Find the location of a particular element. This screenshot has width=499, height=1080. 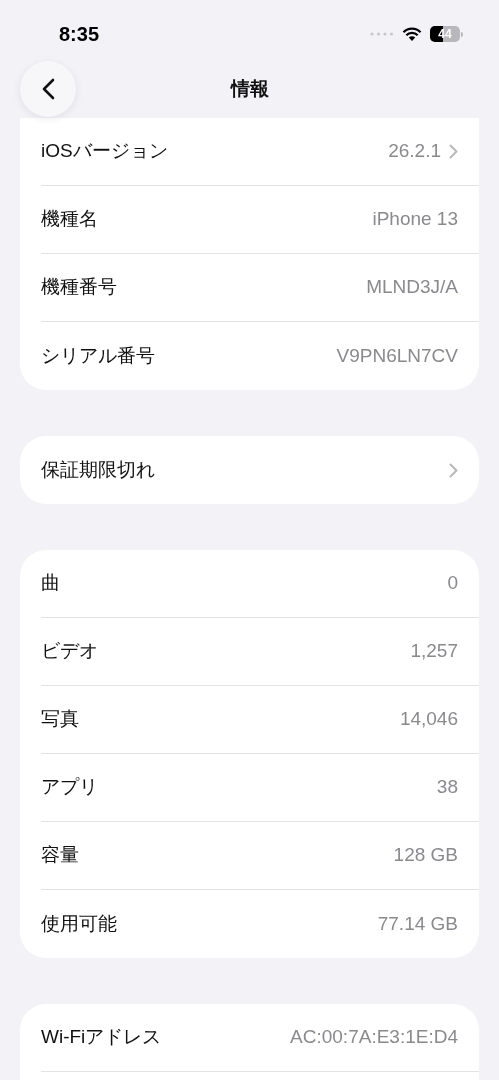

row-value: 26.2.1 is located at coordinates (414, 151).